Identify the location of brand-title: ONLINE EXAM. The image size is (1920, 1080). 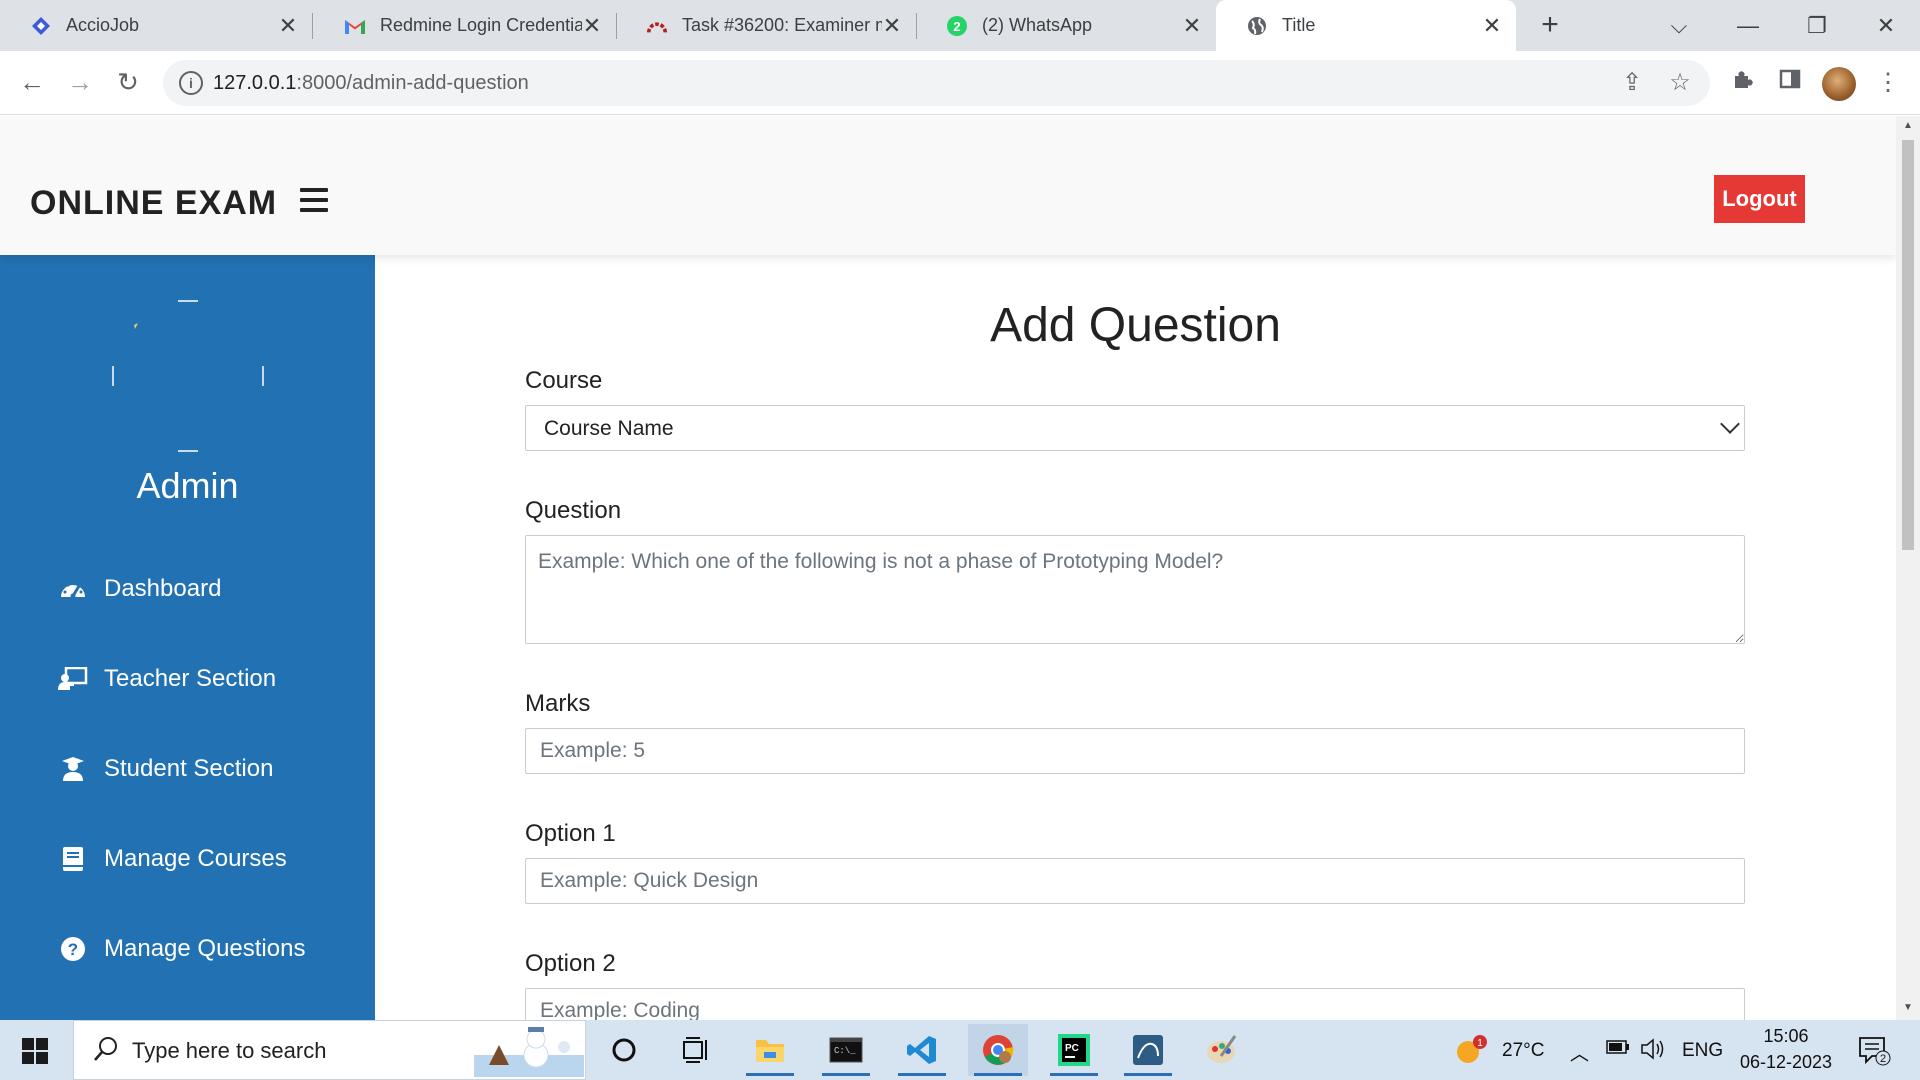
(153, 203).